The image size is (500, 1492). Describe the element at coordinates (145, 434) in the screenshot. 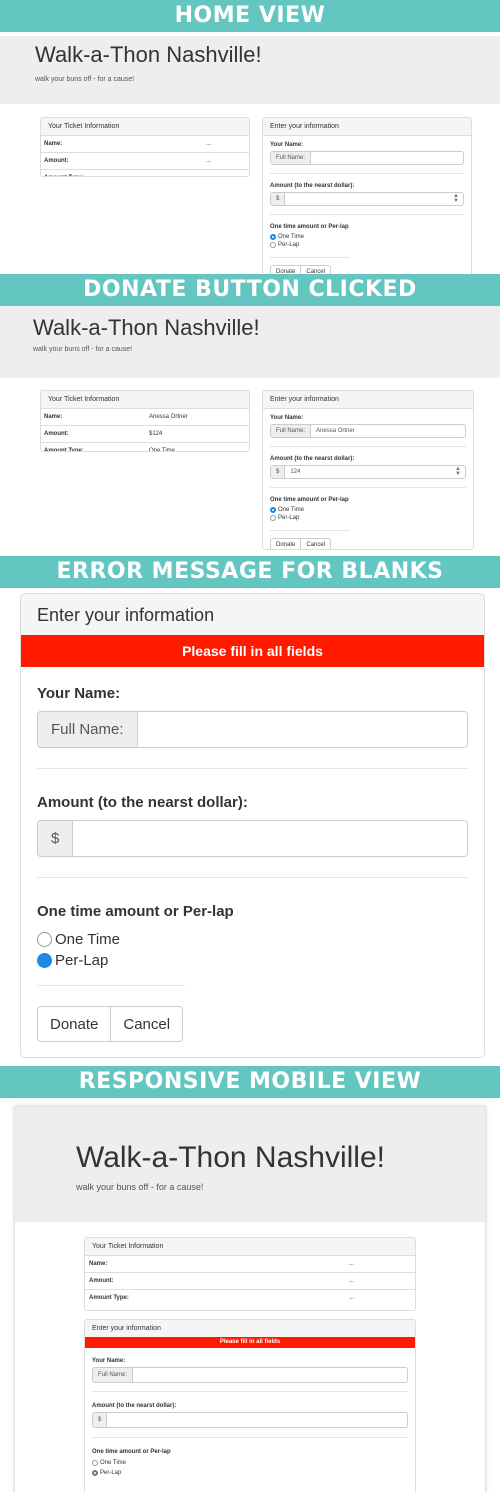

I see `ticket-row-amount: Amount: $124` at that location.